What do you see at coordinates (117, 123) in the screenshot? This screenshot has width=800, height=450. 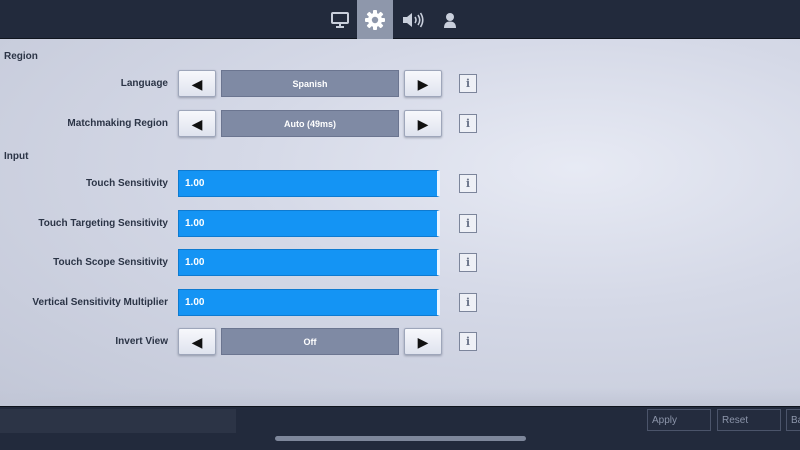 I see `matchmaking-region-label: Matchmaking Region` at bounding box center [117, 123].